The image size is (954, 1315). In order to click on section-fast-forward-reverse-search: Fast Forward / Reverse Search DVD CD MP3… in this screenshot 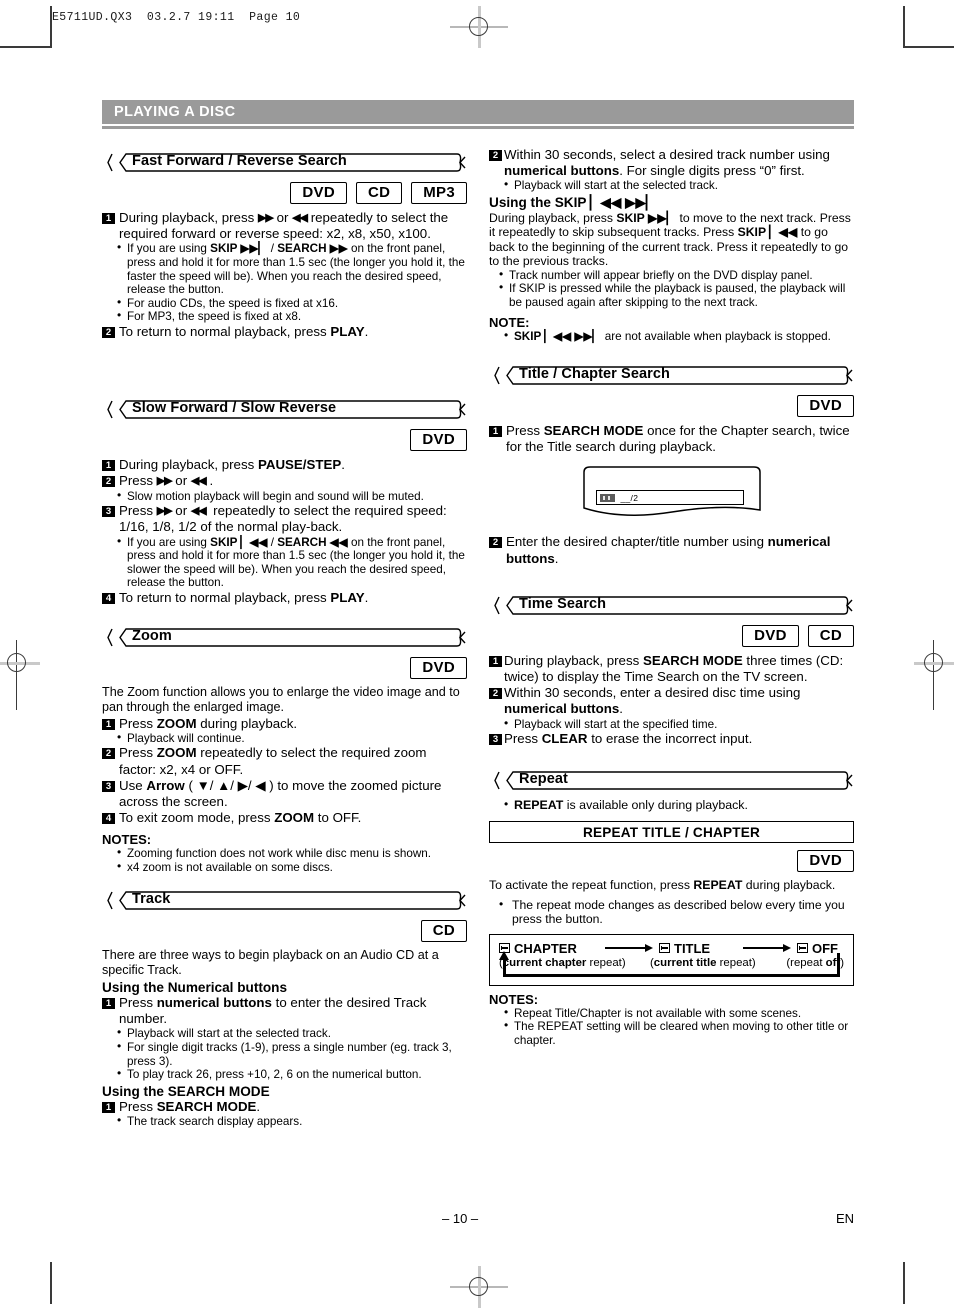, I will do `click(284, 245)`.